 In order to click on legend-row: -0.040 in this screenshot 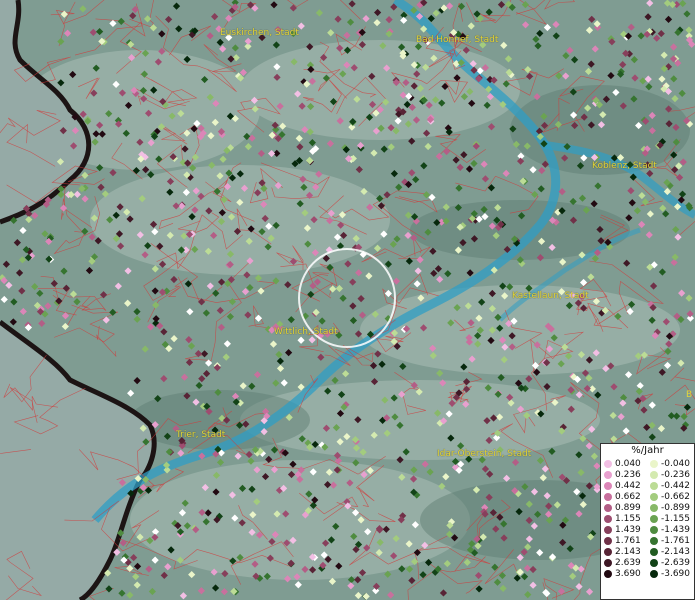, I will do `click(670, 463)`.